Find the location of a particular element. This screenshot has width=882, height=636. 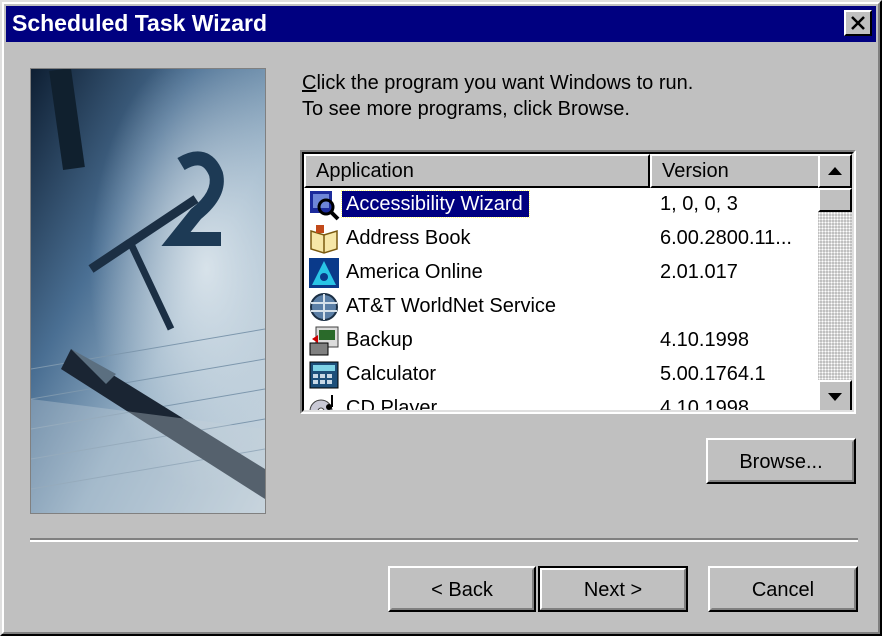

app-name: Address Book is located at coordinates (408, 238).